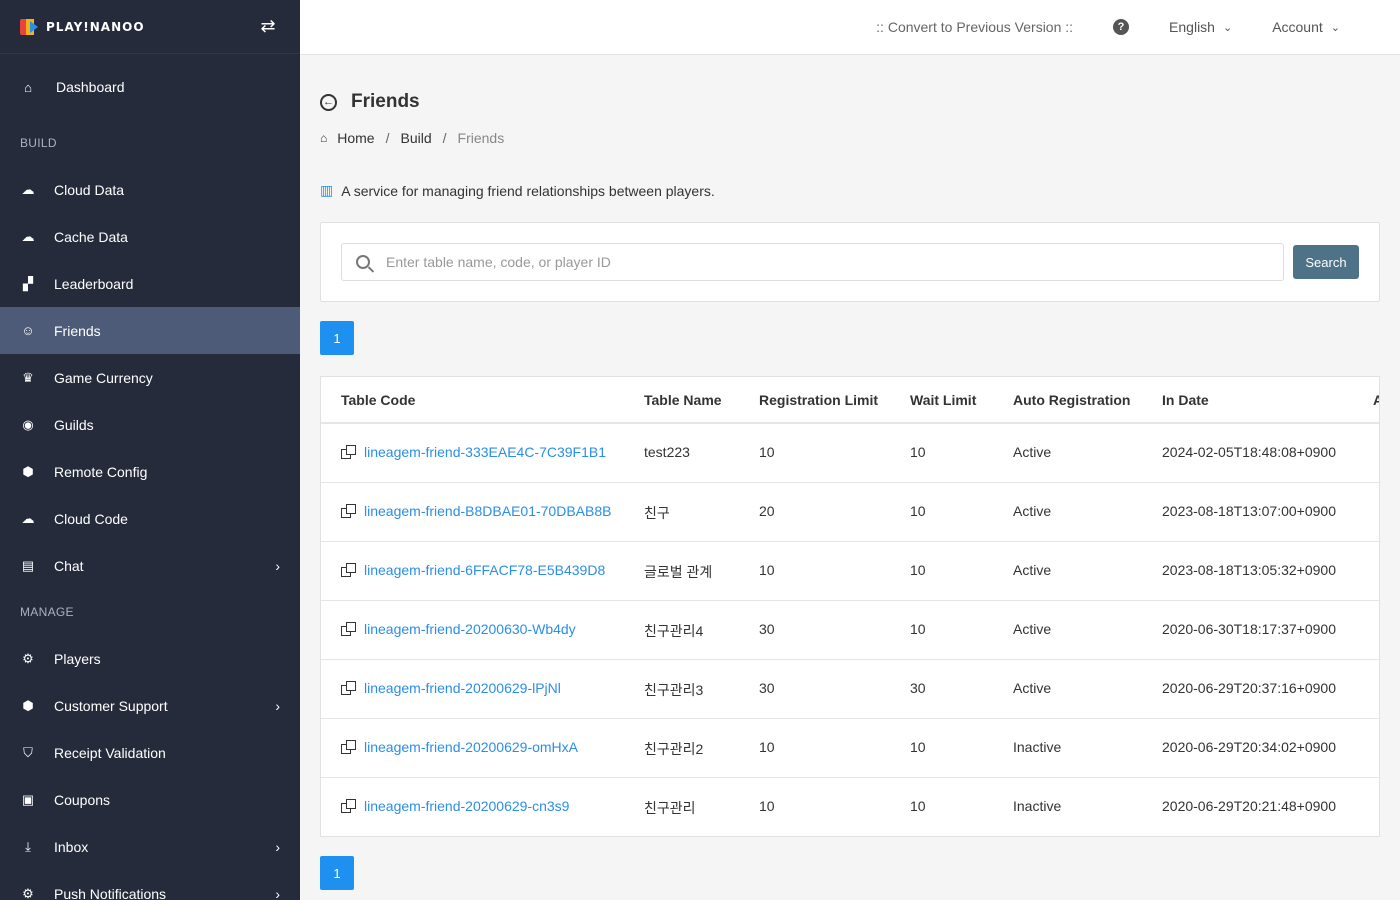 The height and width of the screenshot is (900, 1400). Describe the element at coordinates (471, 747) in the screenshot. I see `table-code-text: lineagem-friend-20200629-omHxA` at that location.